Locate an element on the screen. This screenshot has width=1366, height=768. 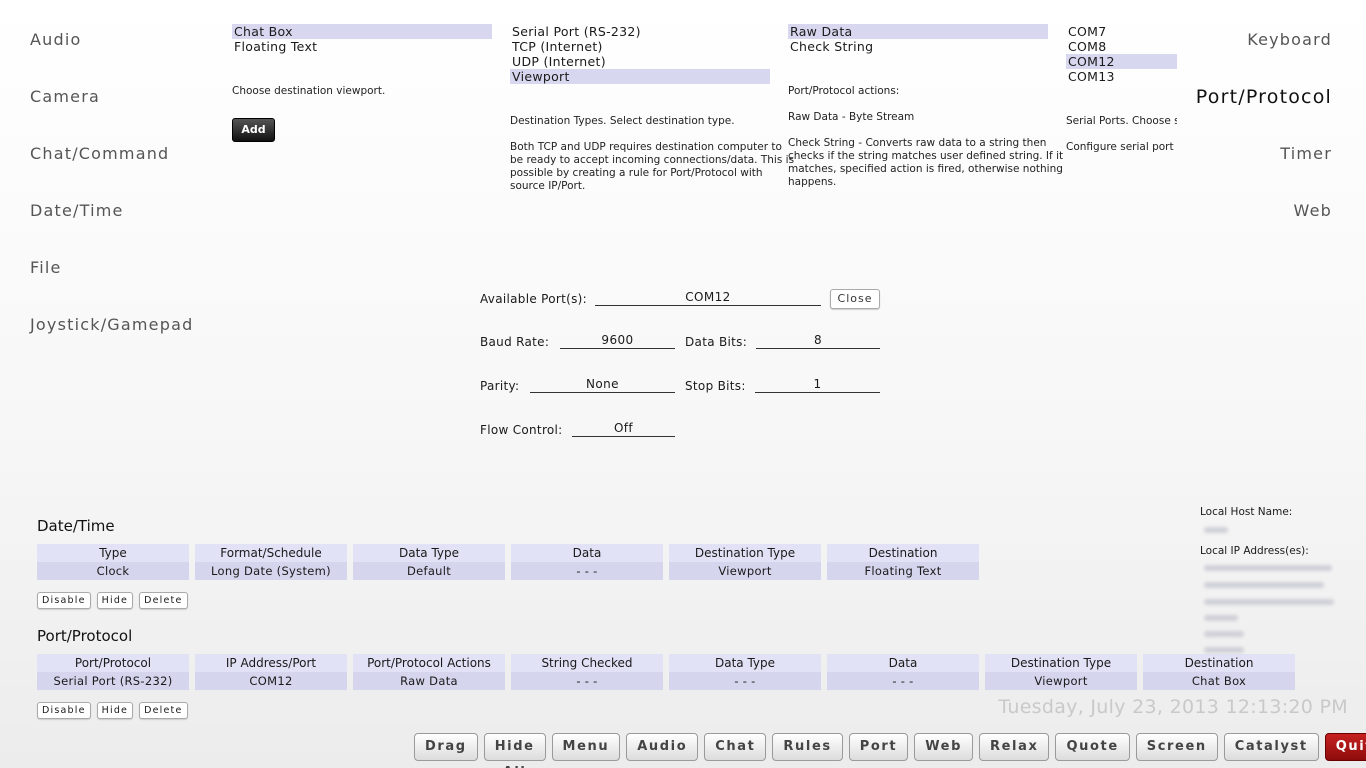
table-column: Port/Protocol Serial Port (RS-232) is located at coordinates (113, 672).